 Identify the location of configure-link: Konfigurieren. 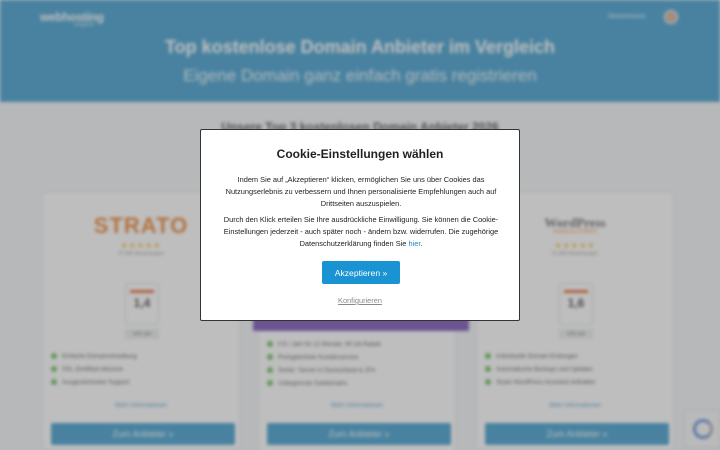
(360, 300).